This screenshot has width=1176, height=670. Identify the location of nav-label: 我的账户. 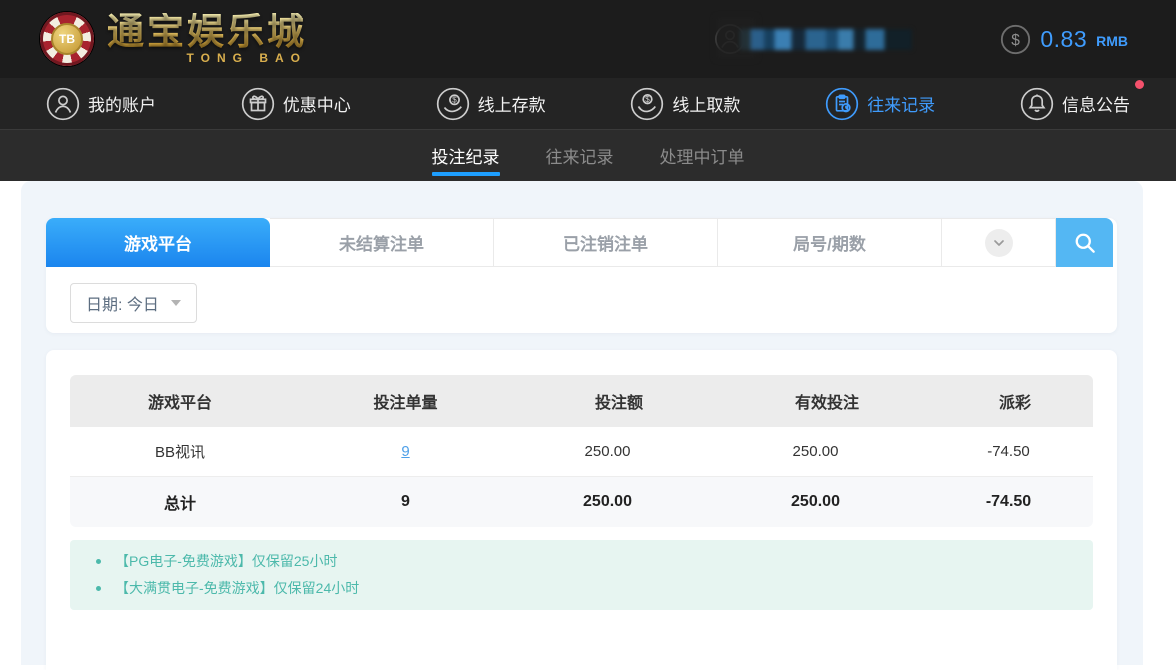
(122, 105).